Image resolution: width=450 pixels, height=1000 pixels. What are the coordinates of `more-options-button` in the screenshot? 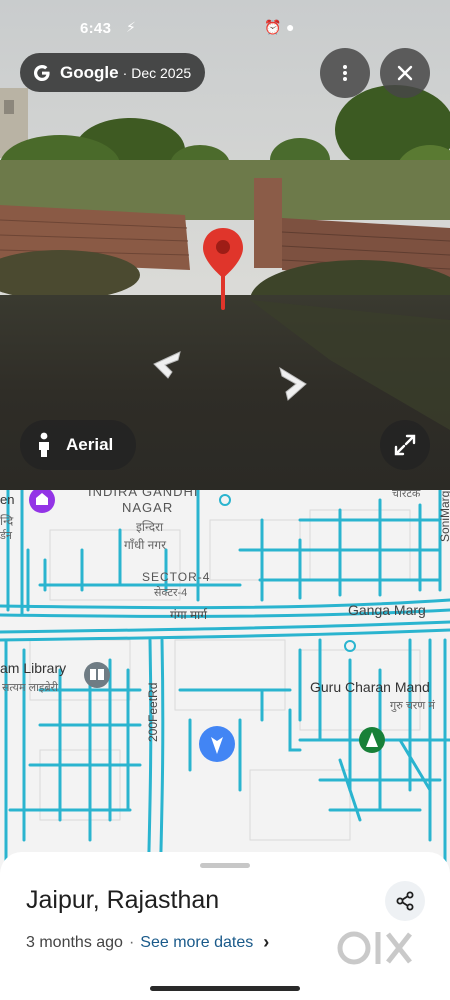 It's located at (345, 73).